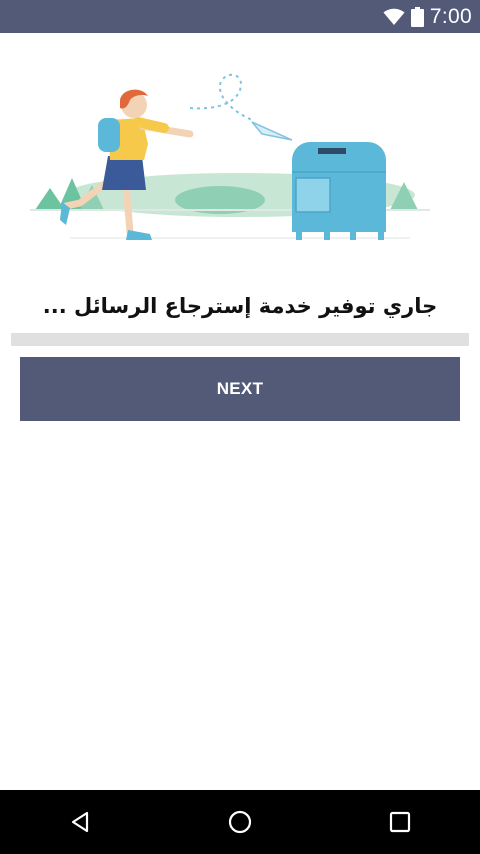 Image resolution: width=480 pixels, height=854 pixels. I want to click on wifi-icon, so click(394, 17).